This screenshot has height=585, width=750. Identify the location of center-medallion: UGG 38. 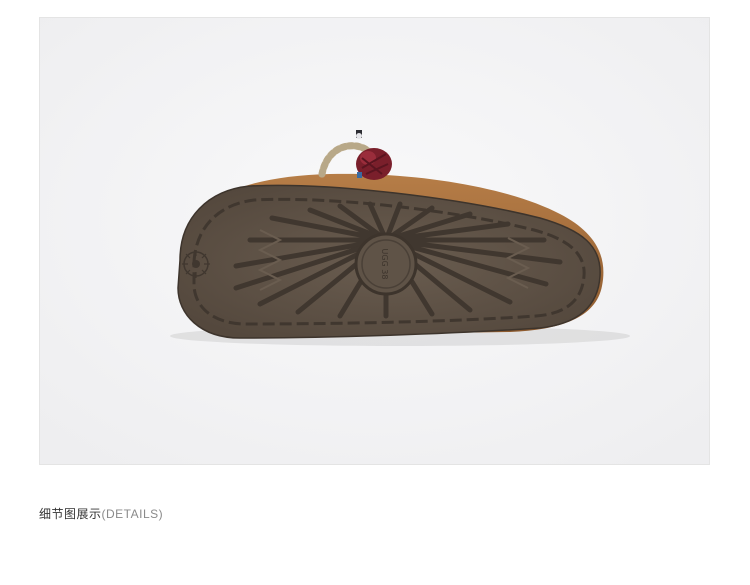
(386, 264).